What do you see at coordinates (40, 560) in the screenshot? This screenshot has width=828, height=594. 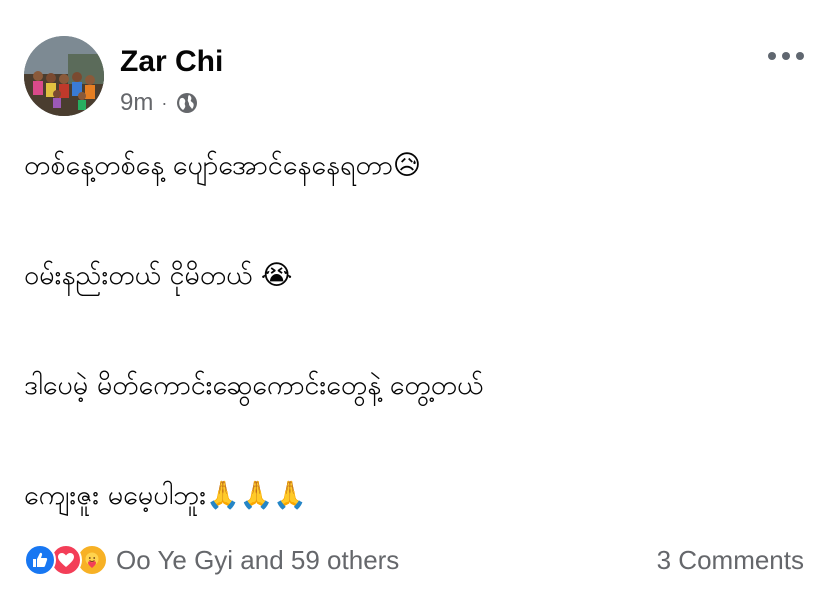 I see `like-icon` at bounding box center [40, 560].